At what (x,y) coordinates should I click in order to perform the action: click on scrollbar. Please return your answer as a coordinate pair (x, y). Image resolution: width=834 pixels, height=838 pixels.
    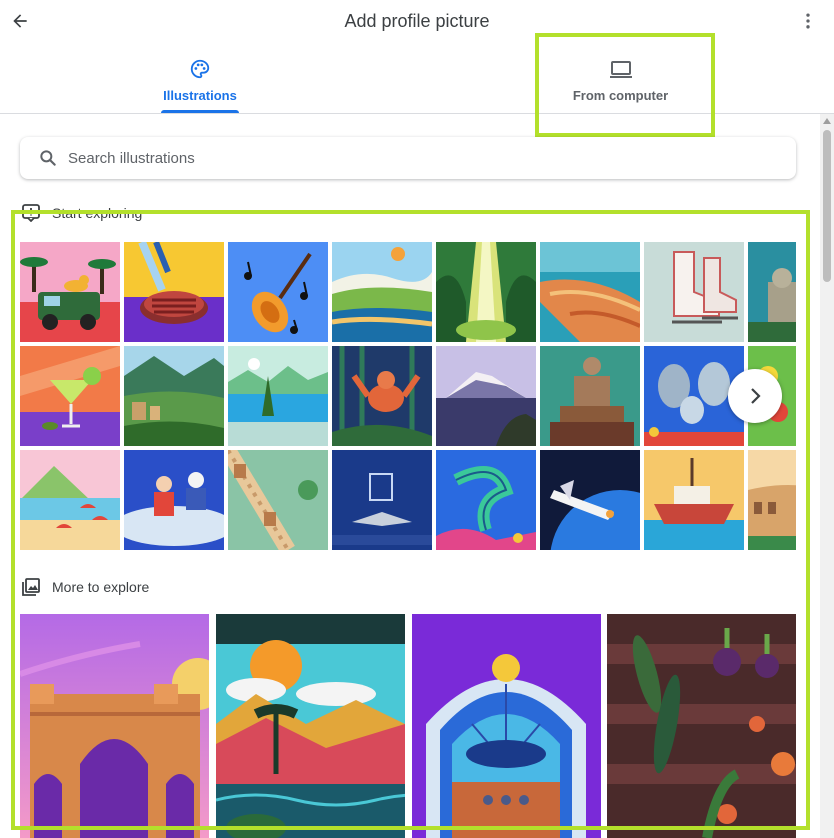
    Looking at the image, I should click on (827, 476).